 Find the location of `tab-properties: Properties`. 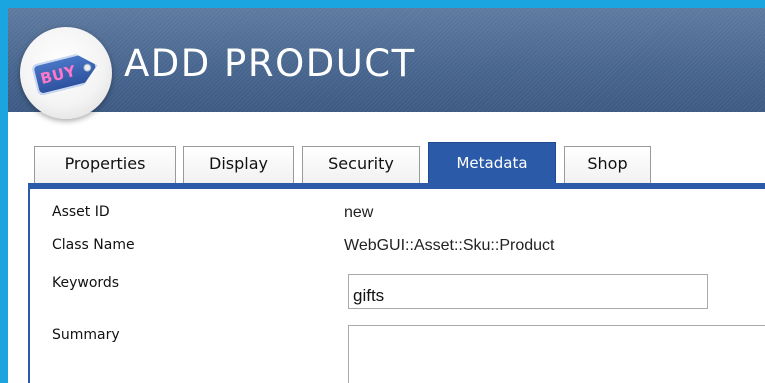

tab-properties: Properties is located at coordinates (105, 164).